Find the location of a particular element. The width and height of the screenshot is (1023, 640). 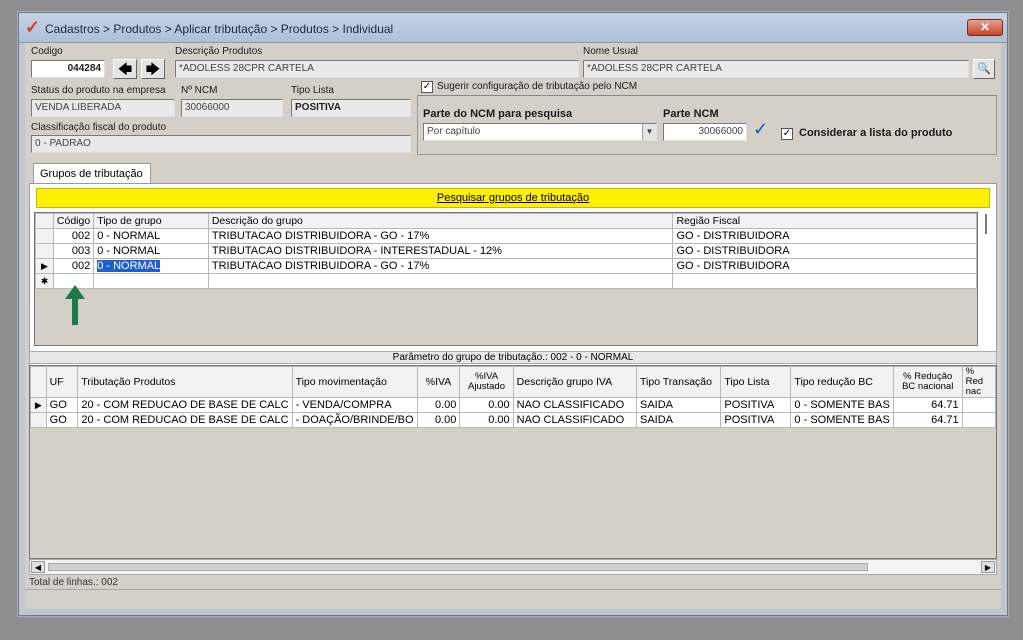

cell-codigo: 003 is located at coordinates (73, 251).